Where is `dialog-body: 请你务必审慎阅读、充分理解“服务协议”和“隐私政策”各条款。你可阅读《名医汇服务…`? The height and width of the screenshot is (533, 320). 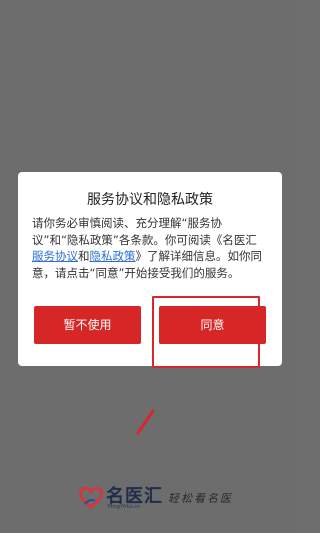 dialog-body: 请你务必审慎阅读、充分理解“服务协议”和“隐私政策”各条款。你可阅读《名医汇服务… is located at coordinates (150, 248).